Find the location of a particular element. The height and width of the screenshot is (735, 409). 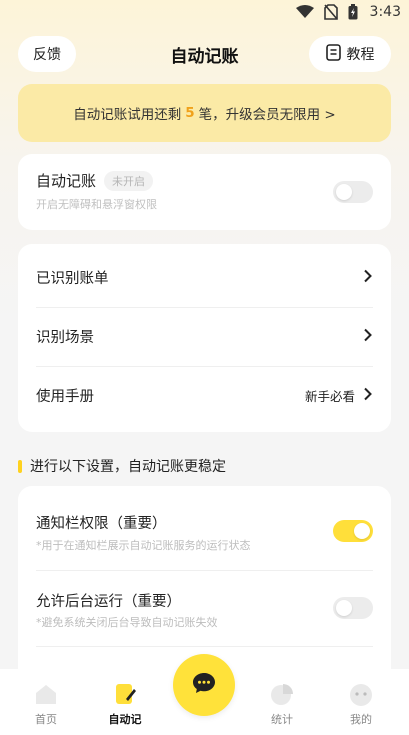

tab-profile: 我的 is located at coordinates (361, 704).